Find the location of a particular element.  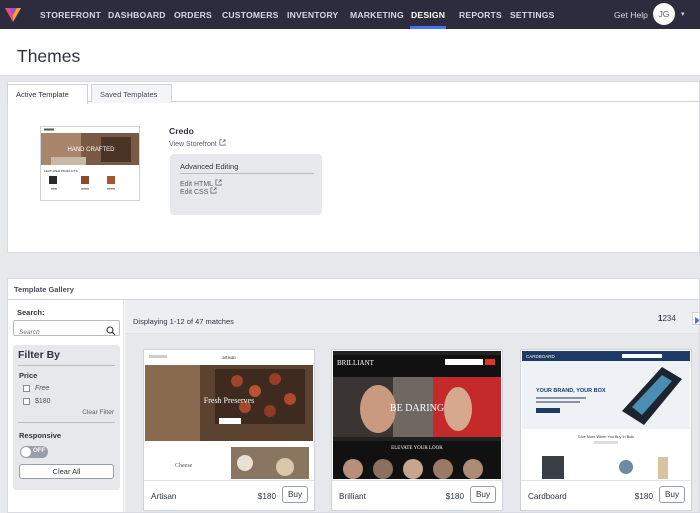

brilliant-brand: BRILLIANT is located at coordinates (356, 363).